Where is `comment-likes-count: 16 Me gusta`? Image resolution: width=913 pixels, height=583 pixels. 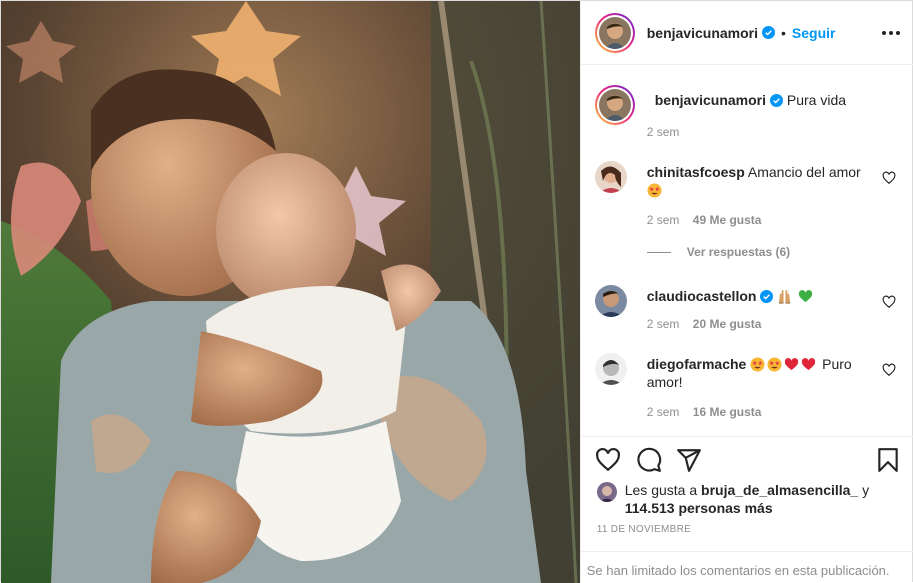 comment-likes-count: 16 Me gusta is located at coordinates (727, 412).